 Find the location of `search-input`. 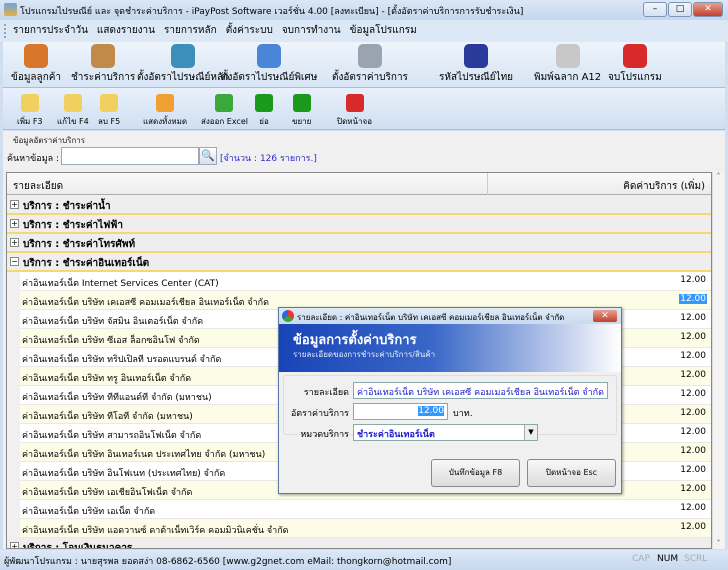

search-input is located at coordinates (130, 156).